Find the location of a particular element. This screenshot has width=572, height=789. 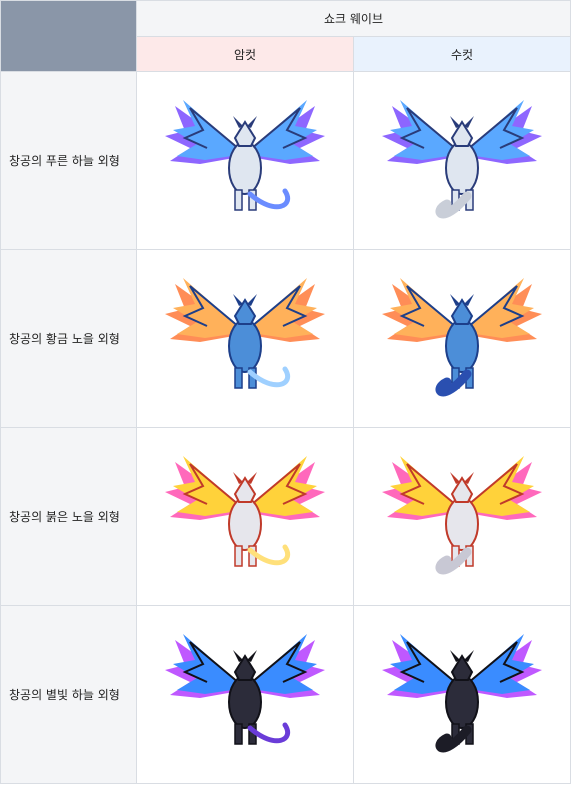

skin-name-label: 창공의 별빛 하늘 외형 is located at coordinates (68, 694).